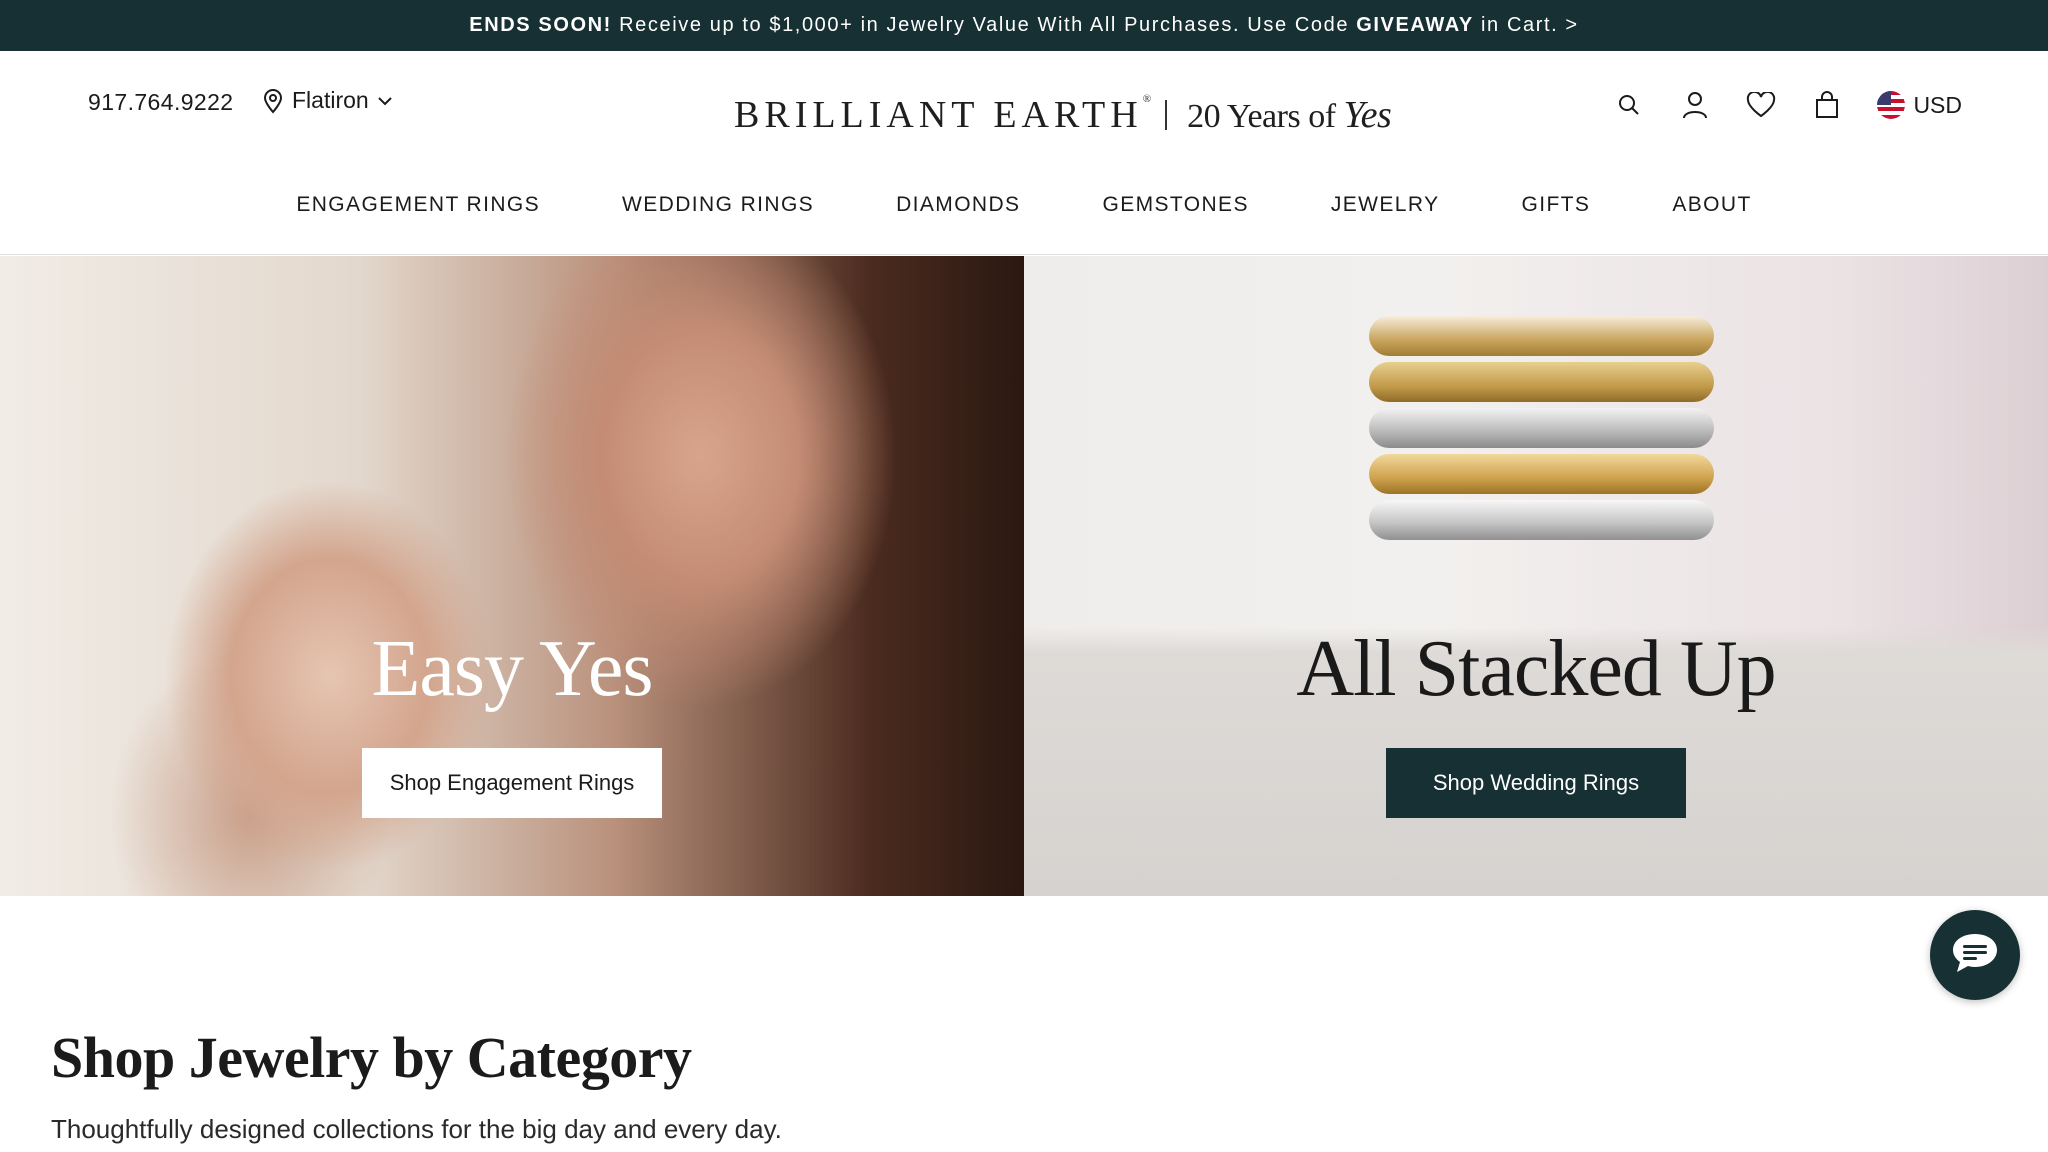 The width and height of the screenshot is (2048, 1152). I want to click on nav-gifts: GIFTS, so click(1555, 205).